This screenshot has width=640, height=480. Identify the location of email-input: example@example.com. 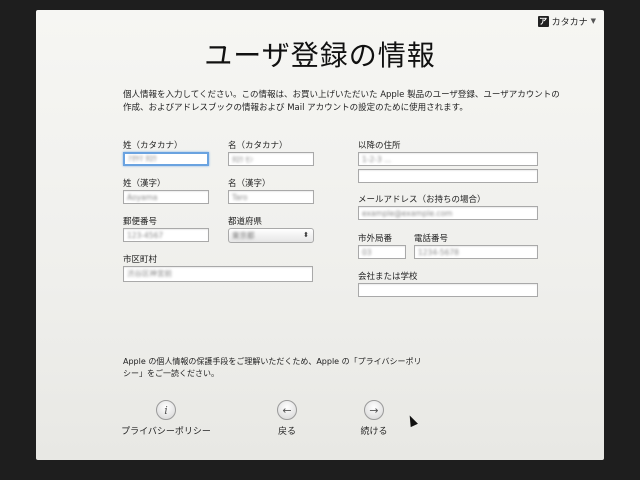
(448, 213).